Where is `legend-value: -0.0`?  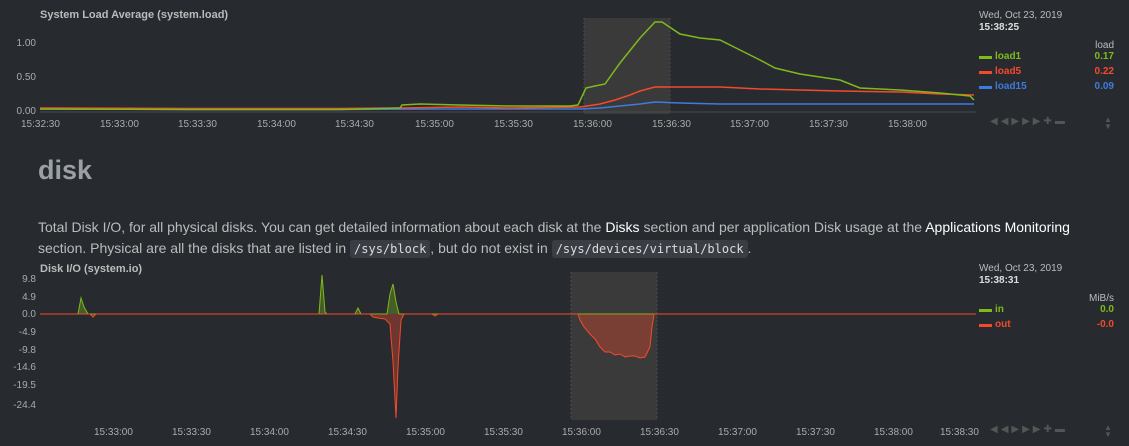
legend-value: -0.0 is located at coordinates (1105, 324).